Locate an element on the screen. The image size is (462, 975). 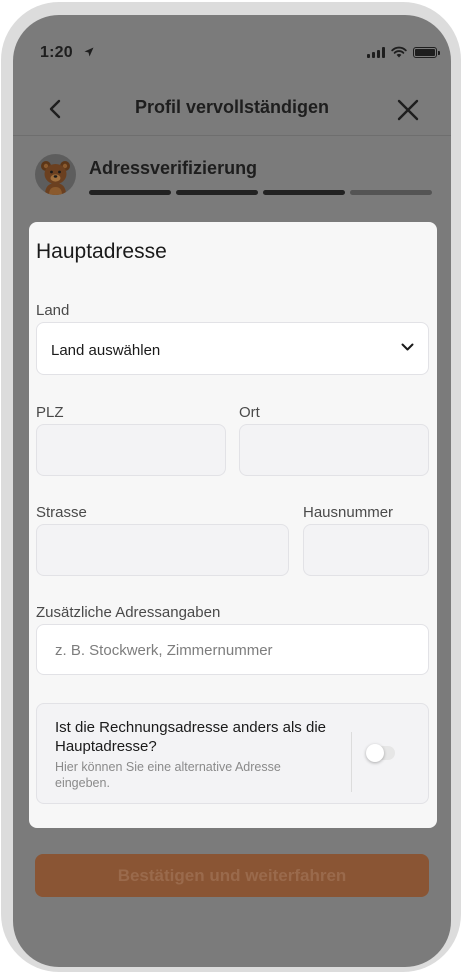
form-title: Hauptadresse is located at coordinates (101, 251).